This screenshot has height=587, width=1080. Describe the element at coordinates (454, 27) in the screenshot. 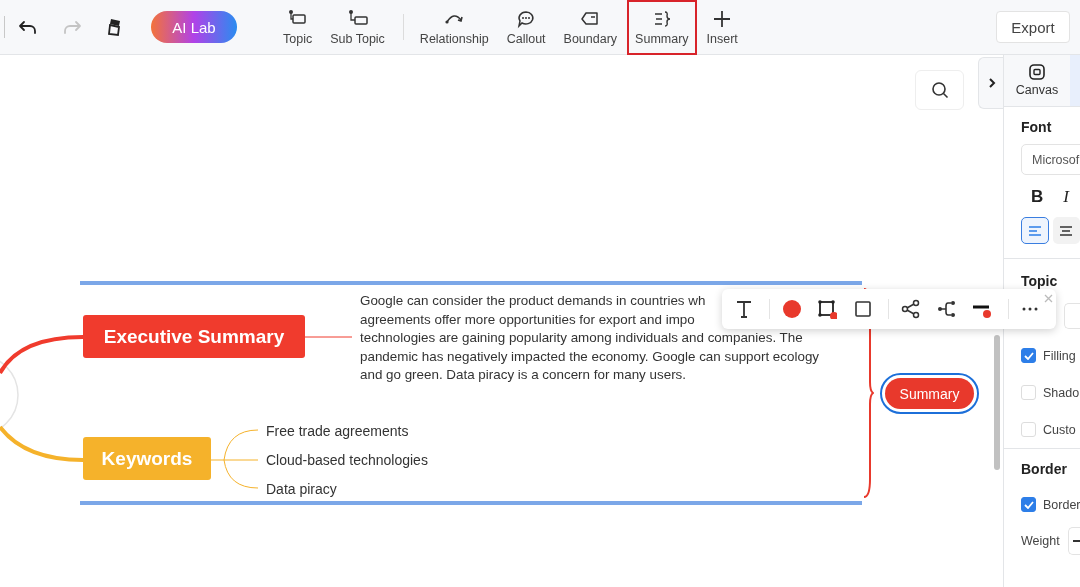

I see `tool-button: Relationship` at that location.